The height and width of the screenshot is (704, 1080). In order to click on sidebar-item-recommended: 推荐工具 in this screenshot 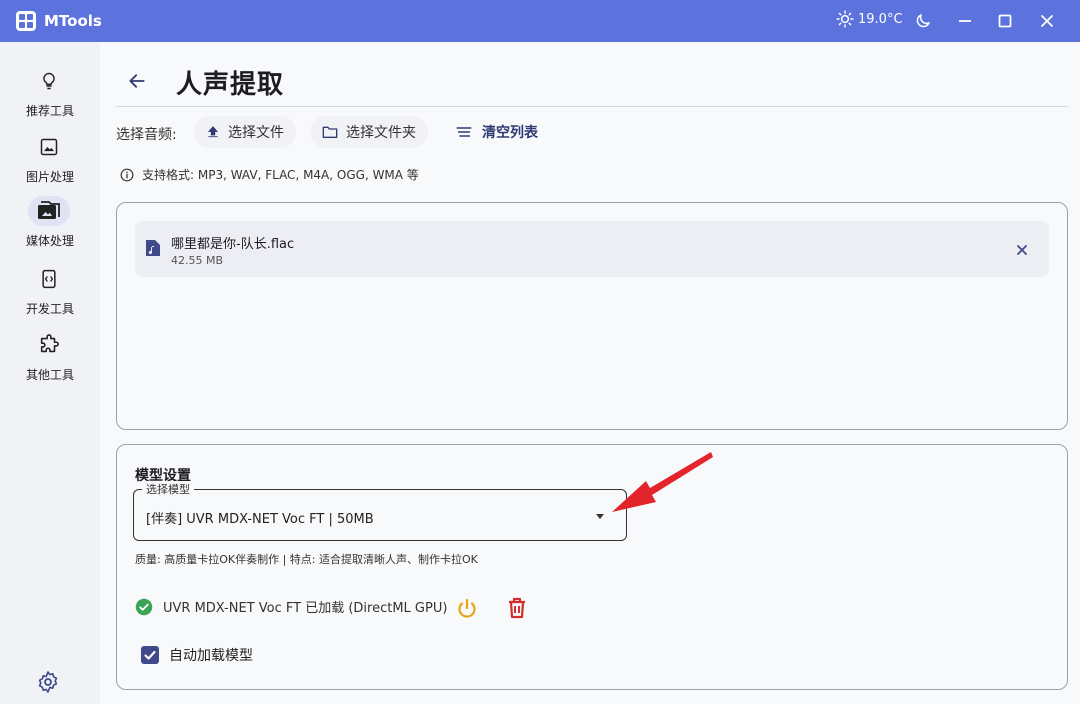, I will do `click(50, 96)`.